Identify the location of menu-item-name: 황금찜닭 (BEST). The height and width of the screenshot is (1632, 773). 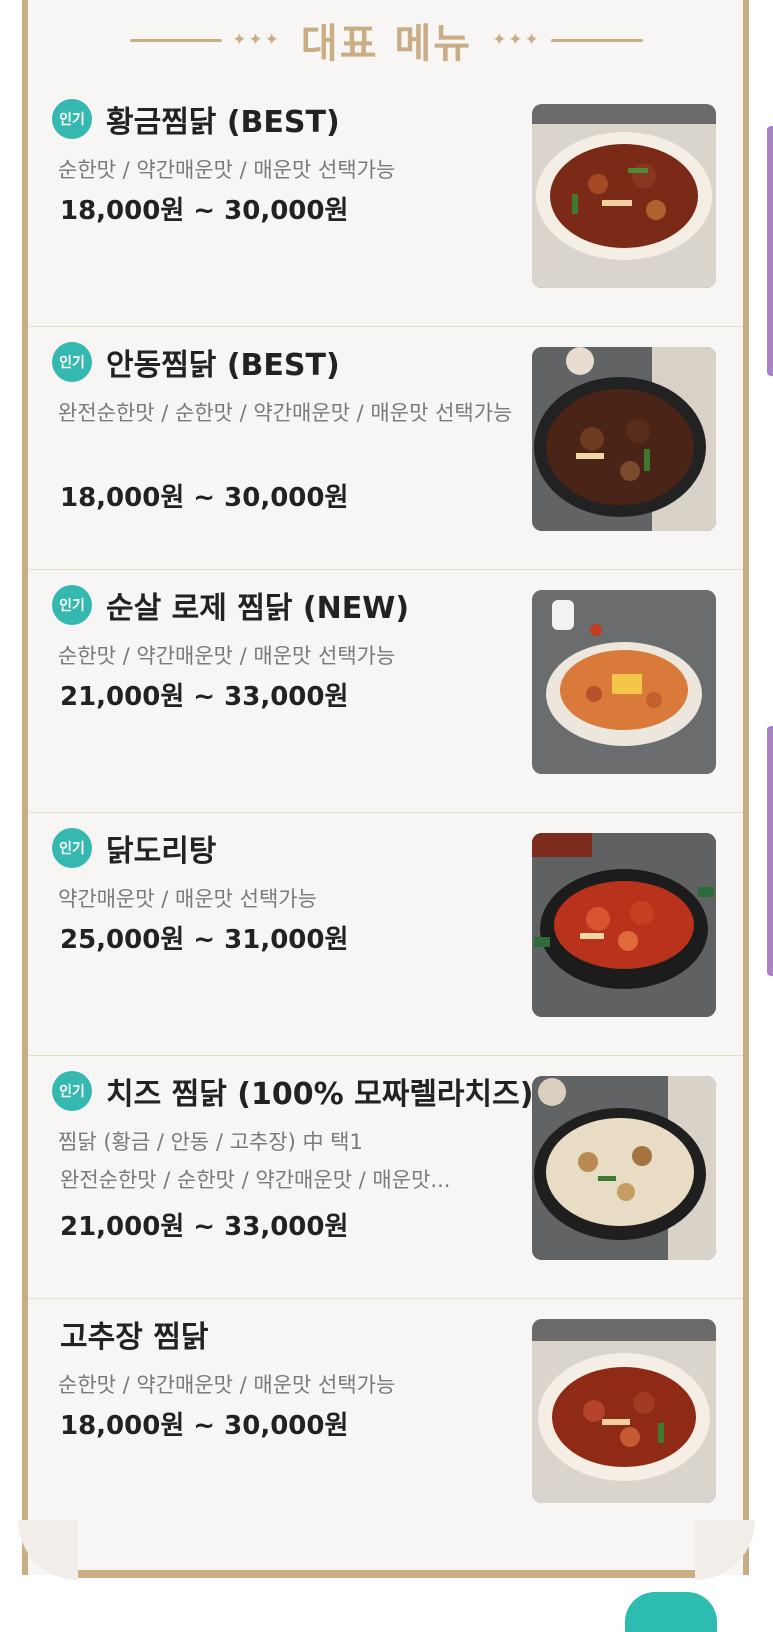
(223, 122).